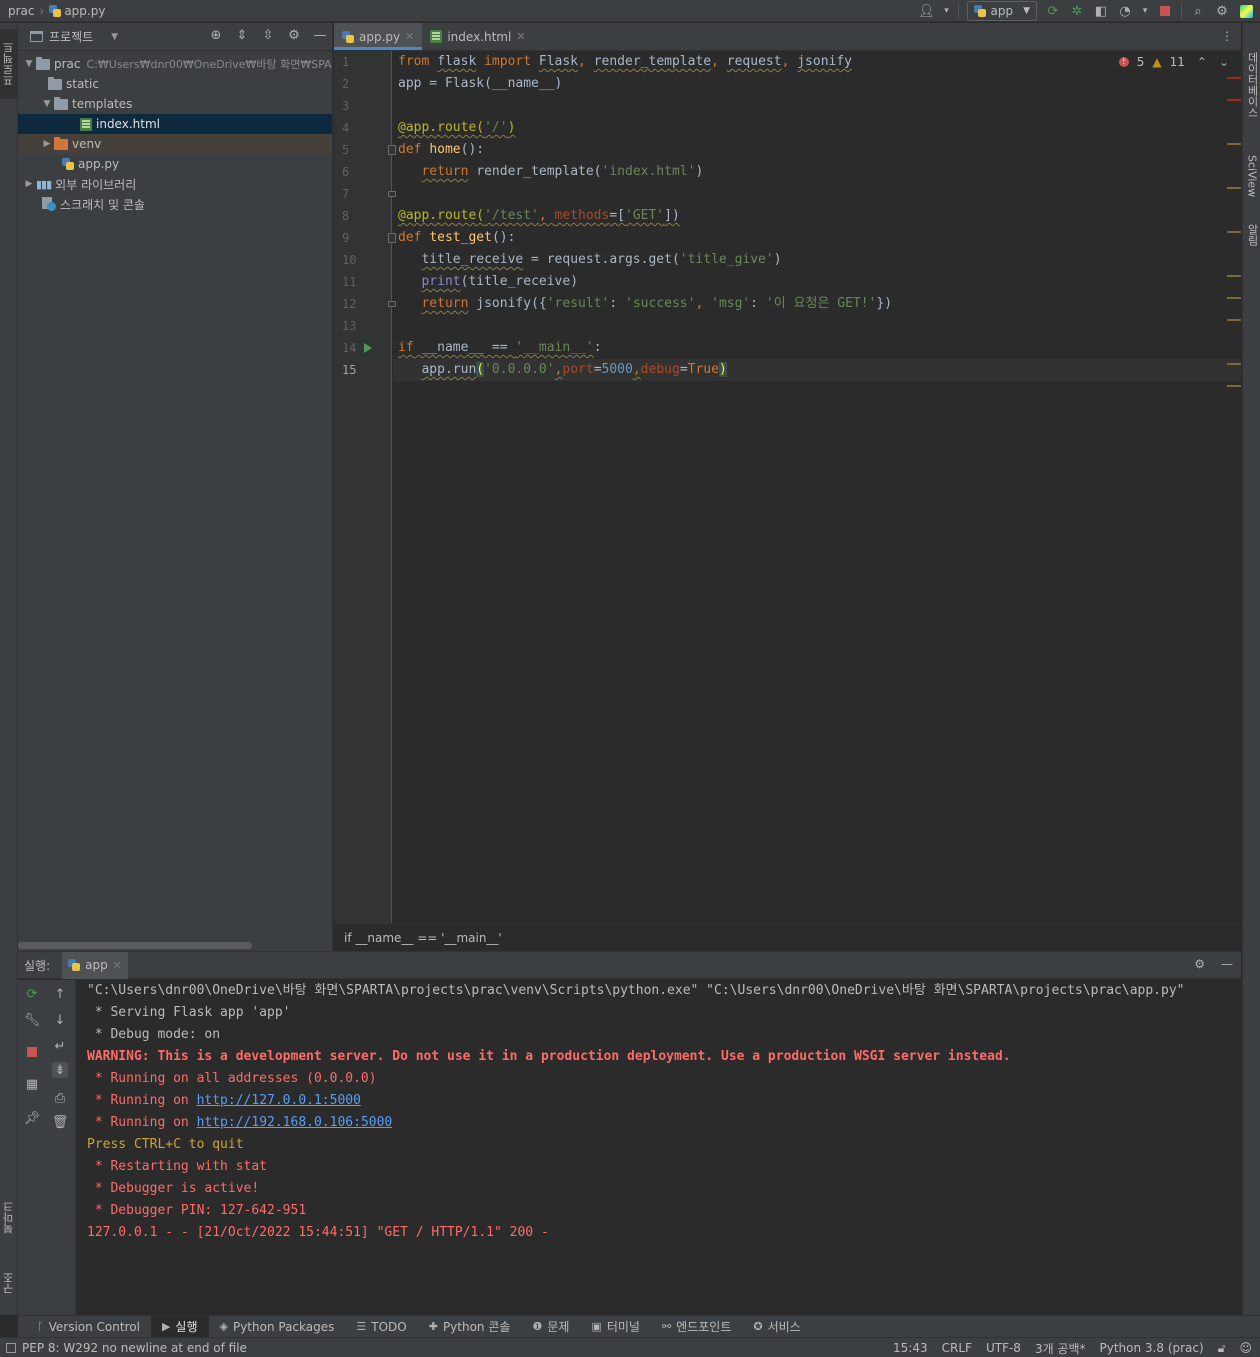 This screenshot has height=1357, width=1260. What do you see at coordinates (11, 1347) in the screenshot?
I see `tool-windows-toggle-icon` at bounding box center [11, 1347].